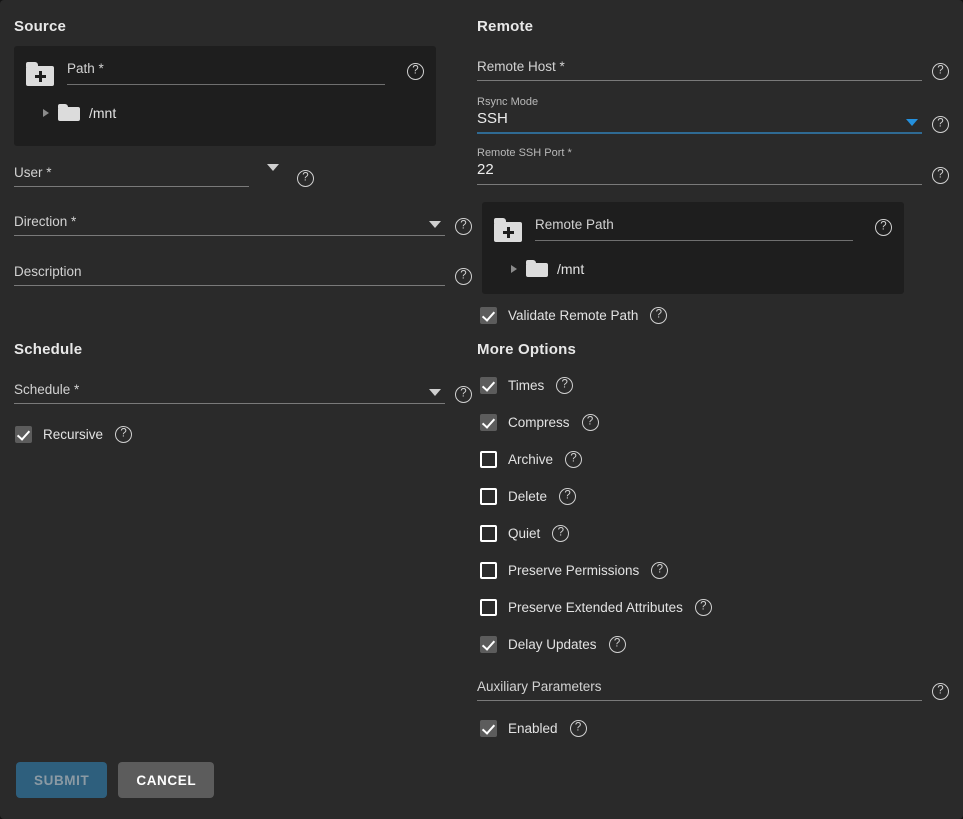 This screenshot has height=819, width=963. Describe the element at coordinates (578, 728) in the screenshot. I see `enabled-help-icon: ?` at that location.